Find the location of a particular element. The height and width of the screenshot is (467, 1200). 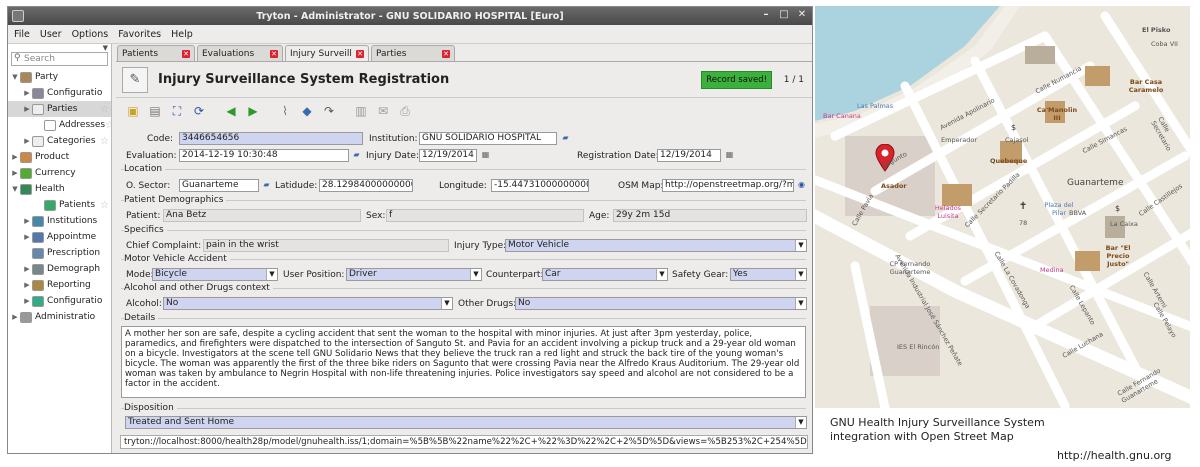

minimize-icon: – is located at coordinates (766, 14).